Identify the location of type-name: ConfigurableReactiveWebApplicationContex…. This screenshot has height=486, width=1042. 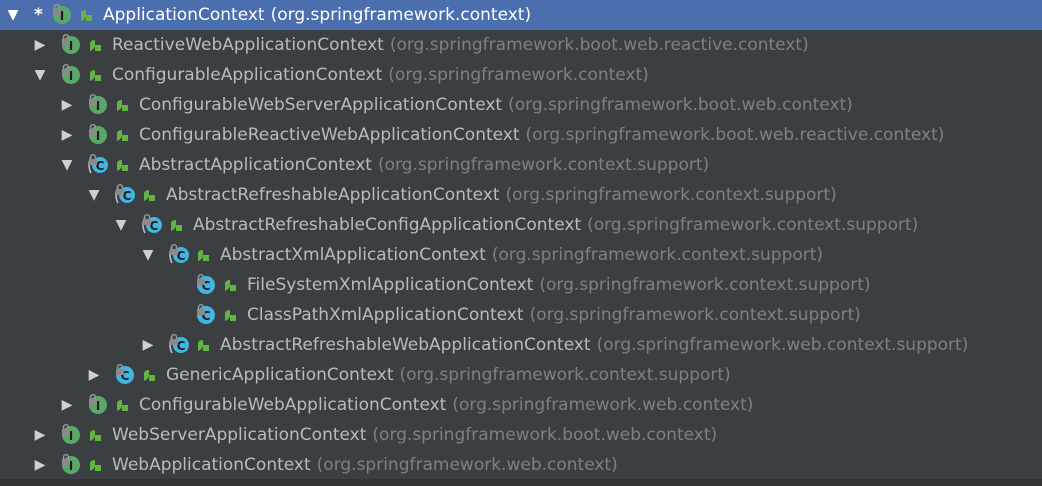
(329, 135).